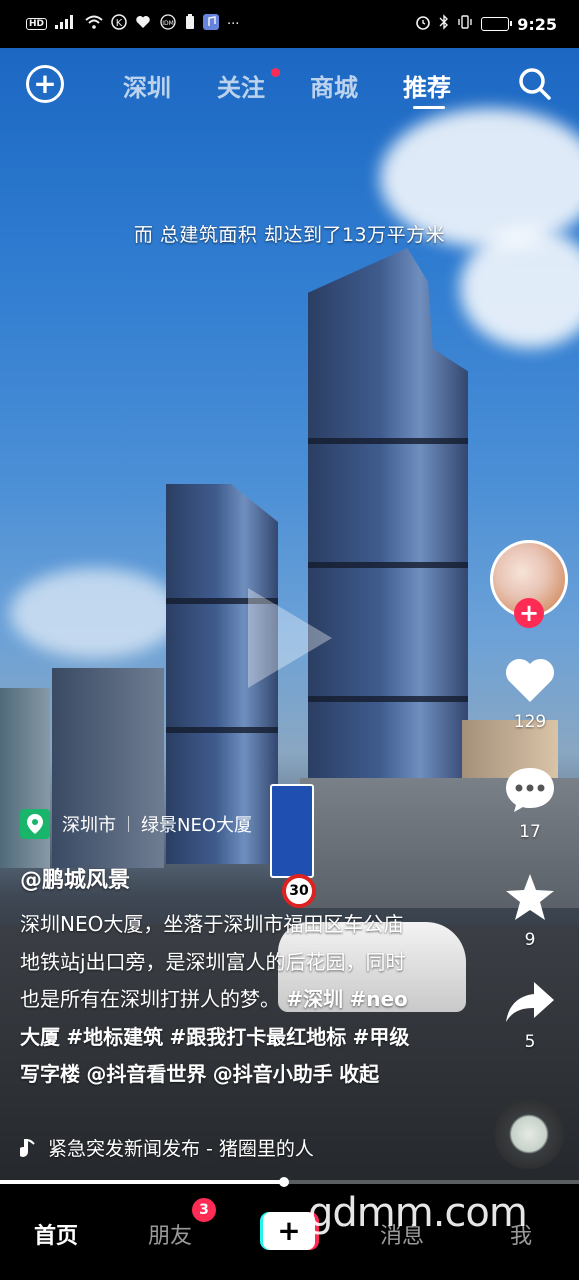 The width and height of the screenshot is (579, 1280). I want to click on hashtag: #深圳, so click(314, 999).